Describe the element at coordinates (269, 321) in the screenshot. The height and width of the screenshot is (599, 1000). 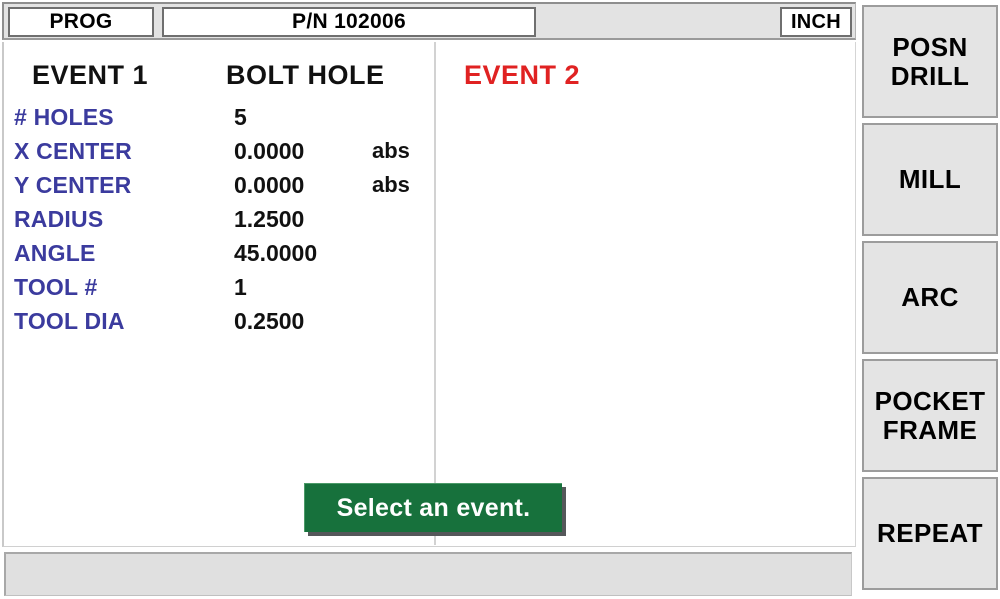
I see `parameter-value: 0.2500` at that location.